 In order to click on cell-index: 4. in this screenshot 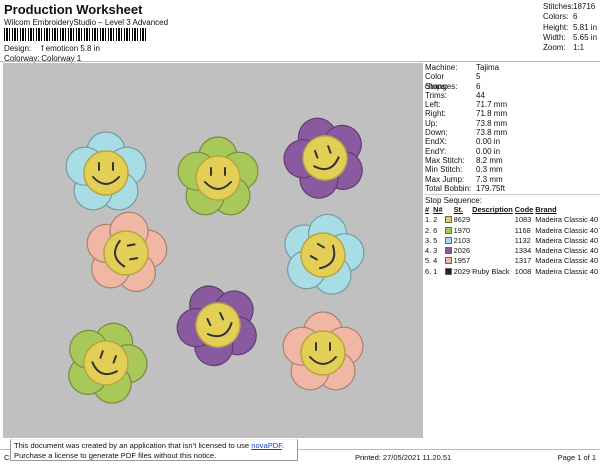, I will do `click(428, 251)`.